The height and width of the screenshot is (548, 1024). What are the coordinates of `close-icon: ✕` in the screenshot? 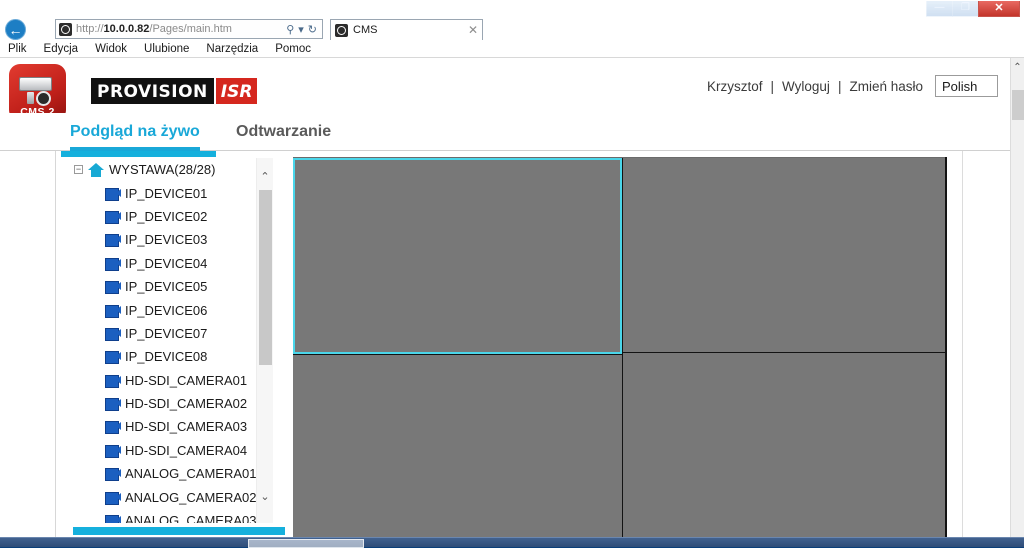 It's located at (998, 8).